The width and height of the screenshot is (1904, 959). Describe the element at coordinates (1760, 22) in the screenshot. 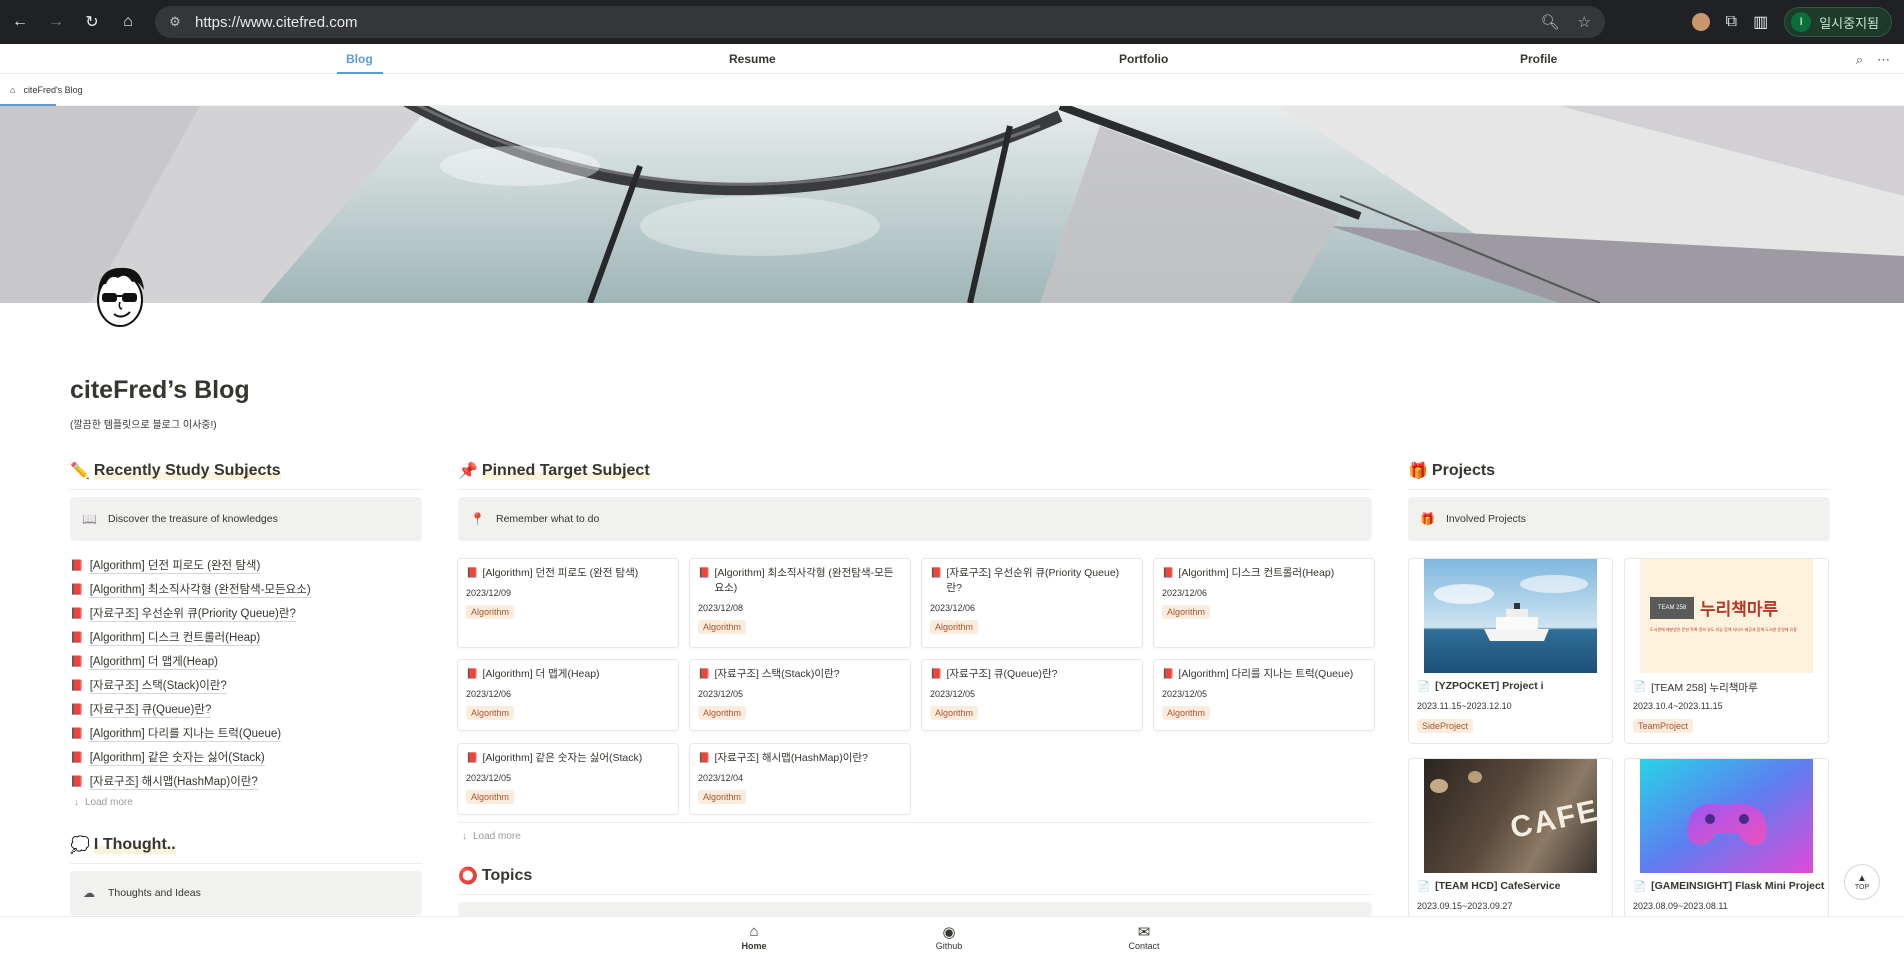

I see `side-panel-icon: ▥` at that location.